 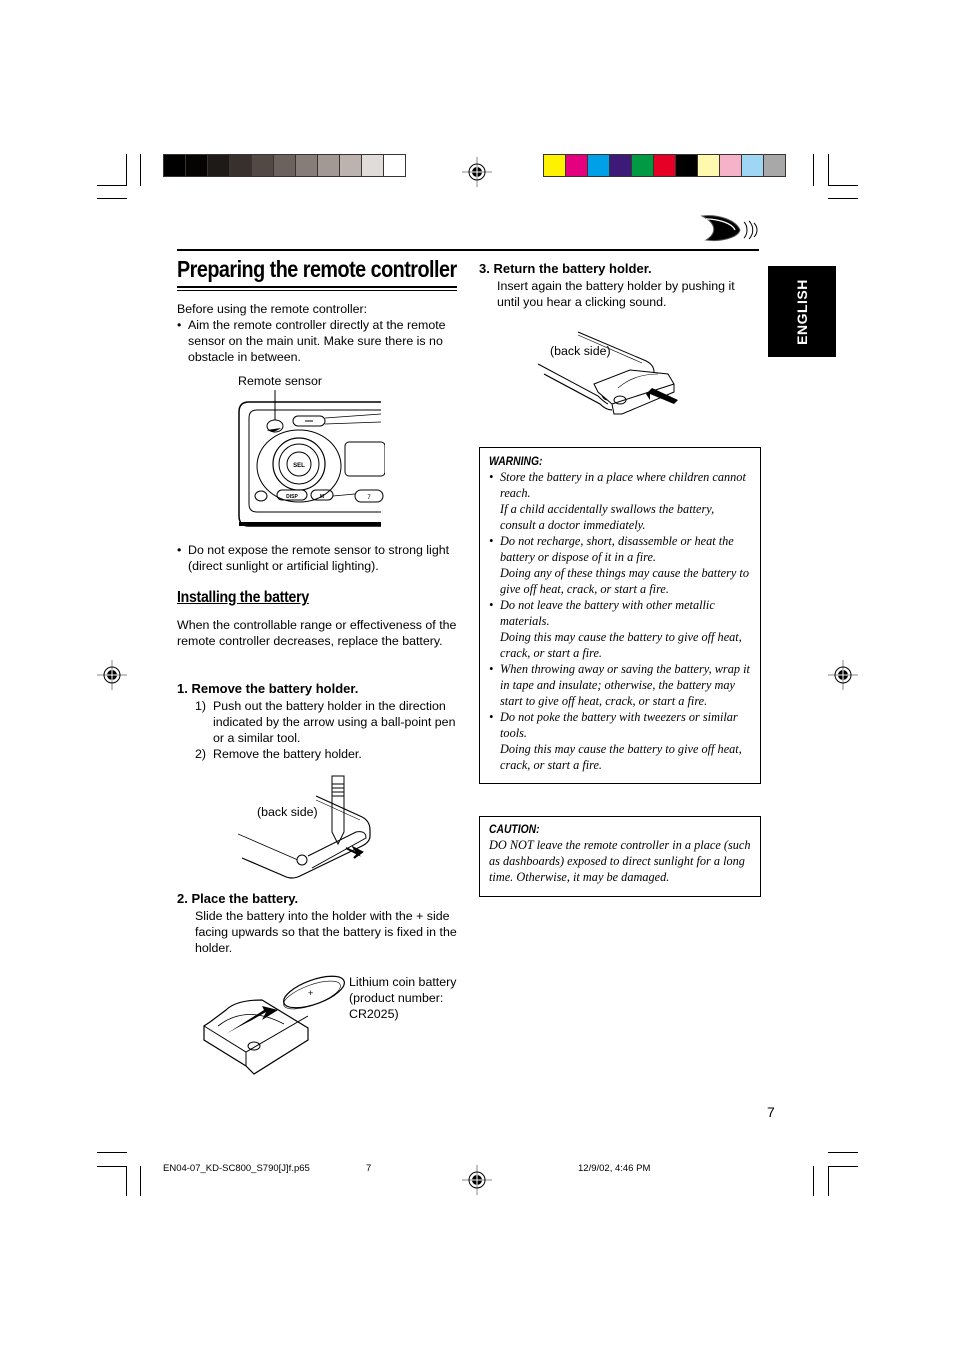 What do you see at coordinates (608, 373) in the screenshot?
I see `return-battery-holder-illustration` at bounding box center [608, 373].